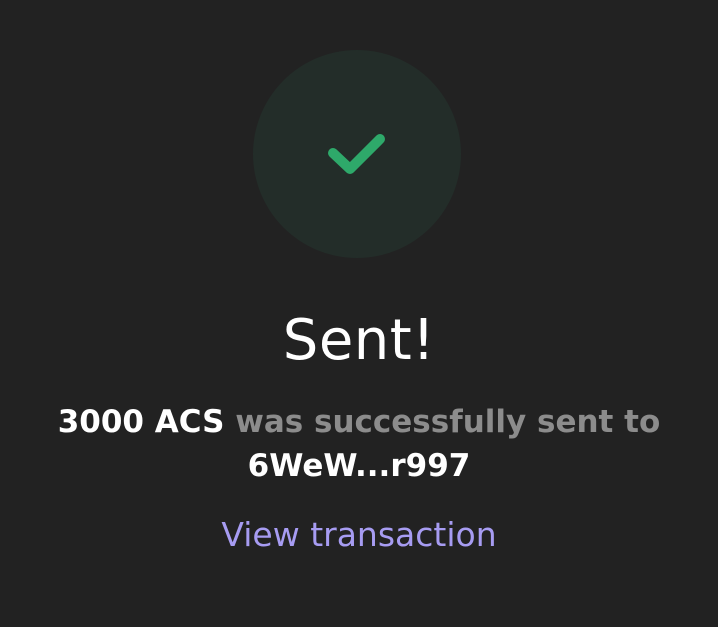 The height and width of the screenshot is (627, 718). What do you see at coordinates (448, 422) in the screenshot?
I see `message-text: was successfully sent to` at bounding box center [448, 422].